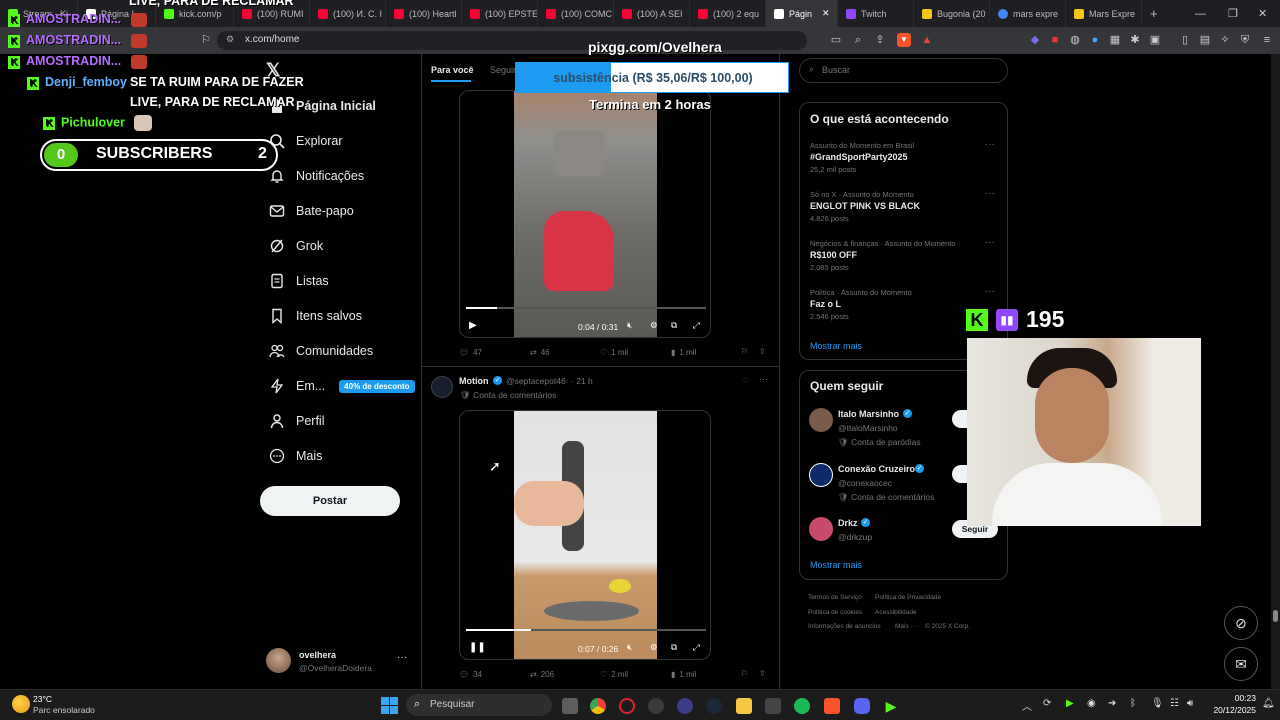  Describe the element at coordinates (402, 657) in the screenshot. I see `account-menu-icon: ···` at that location.